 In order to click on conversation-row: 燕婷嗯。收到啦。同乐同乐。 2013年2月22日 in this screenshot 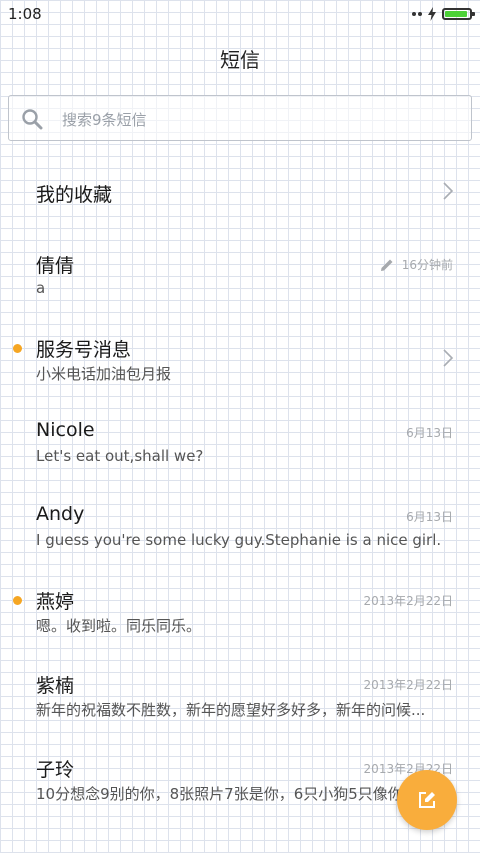, I will do `click(240, 612)`.